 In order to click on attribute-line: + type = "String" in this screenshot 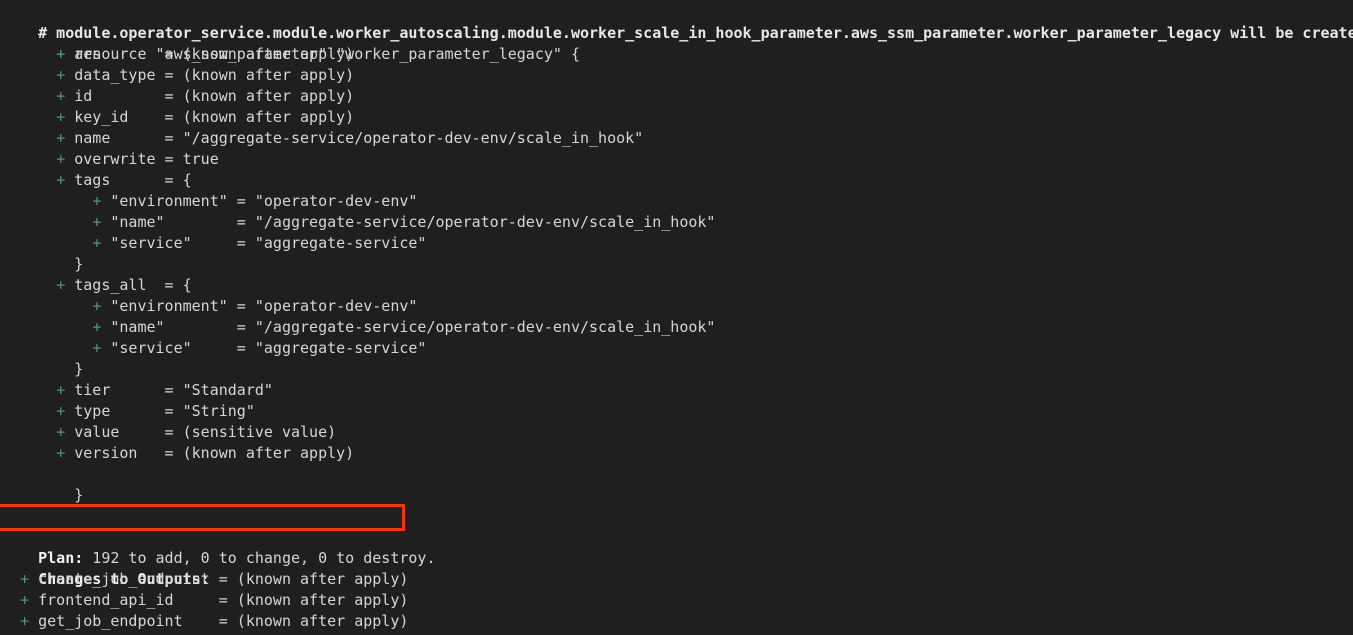, I will do `click(676, 411)`.